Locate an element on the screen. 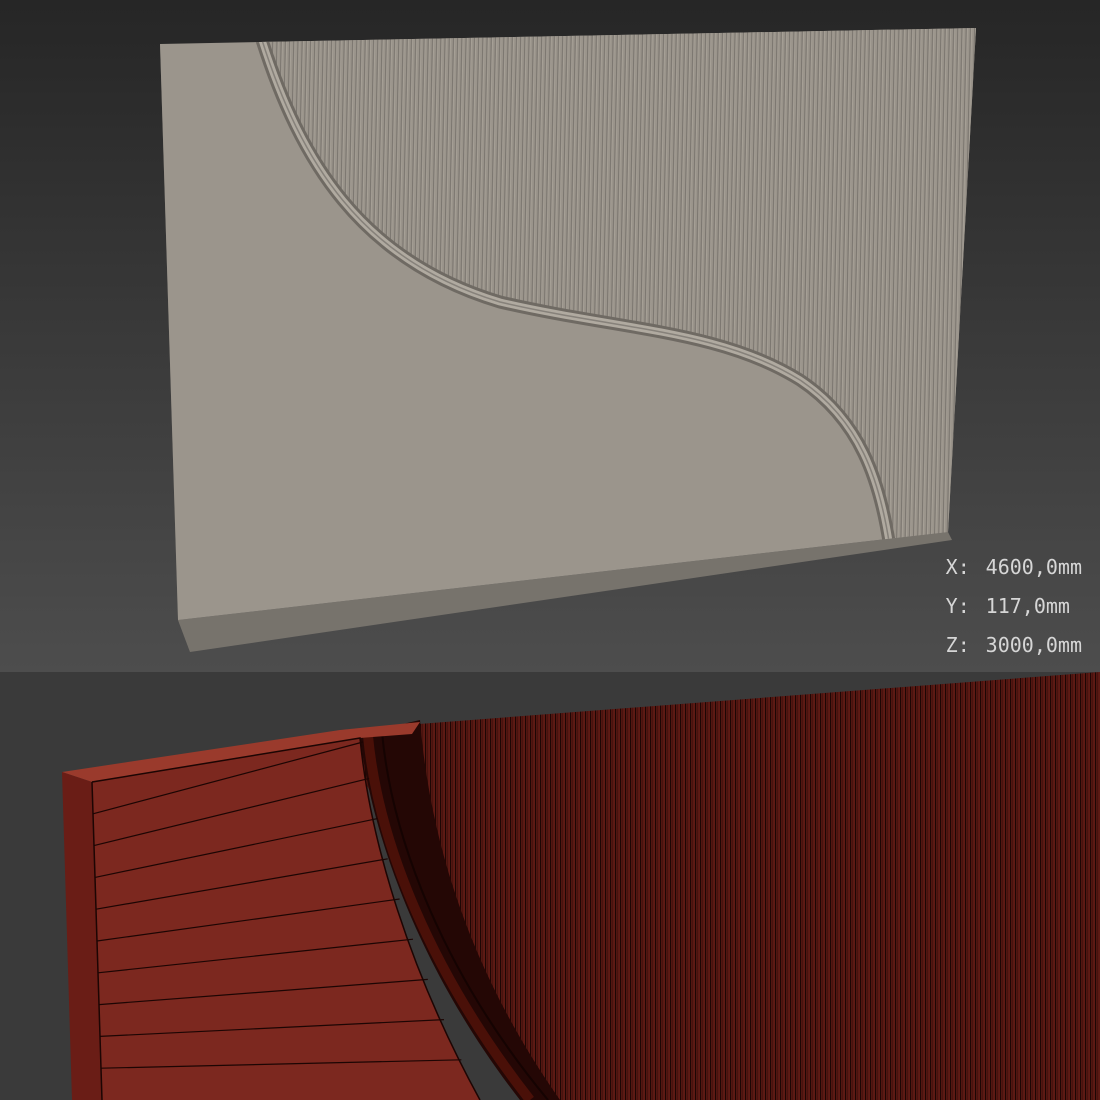 The image size is (1100, 1100). dimension-x: X: 4600,0mm is located at coordinates (1014, 567).